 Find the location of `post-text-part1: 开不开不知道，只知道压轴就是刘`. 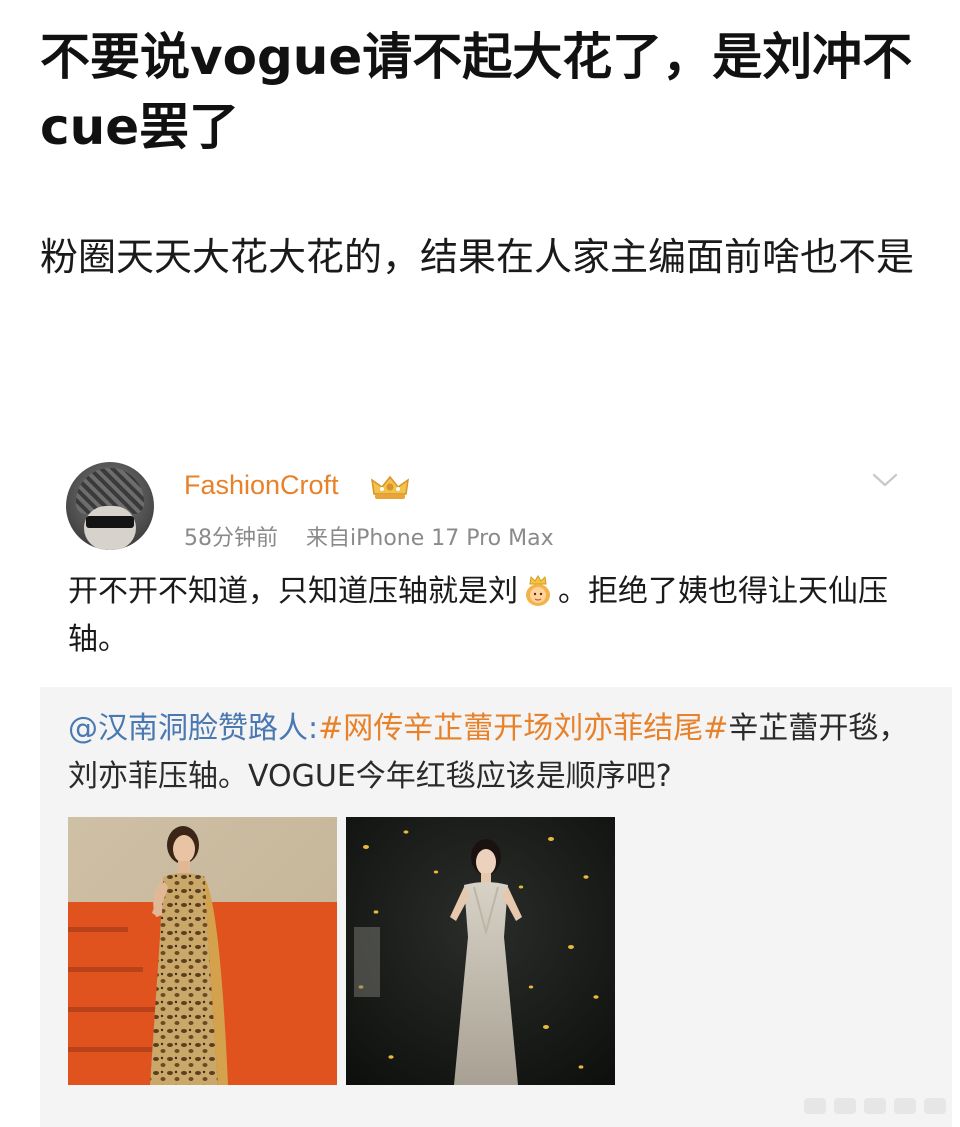

post-text-part1: 开不开不知道，只知道压轴就是刘 is located at coordinates (293, 591).